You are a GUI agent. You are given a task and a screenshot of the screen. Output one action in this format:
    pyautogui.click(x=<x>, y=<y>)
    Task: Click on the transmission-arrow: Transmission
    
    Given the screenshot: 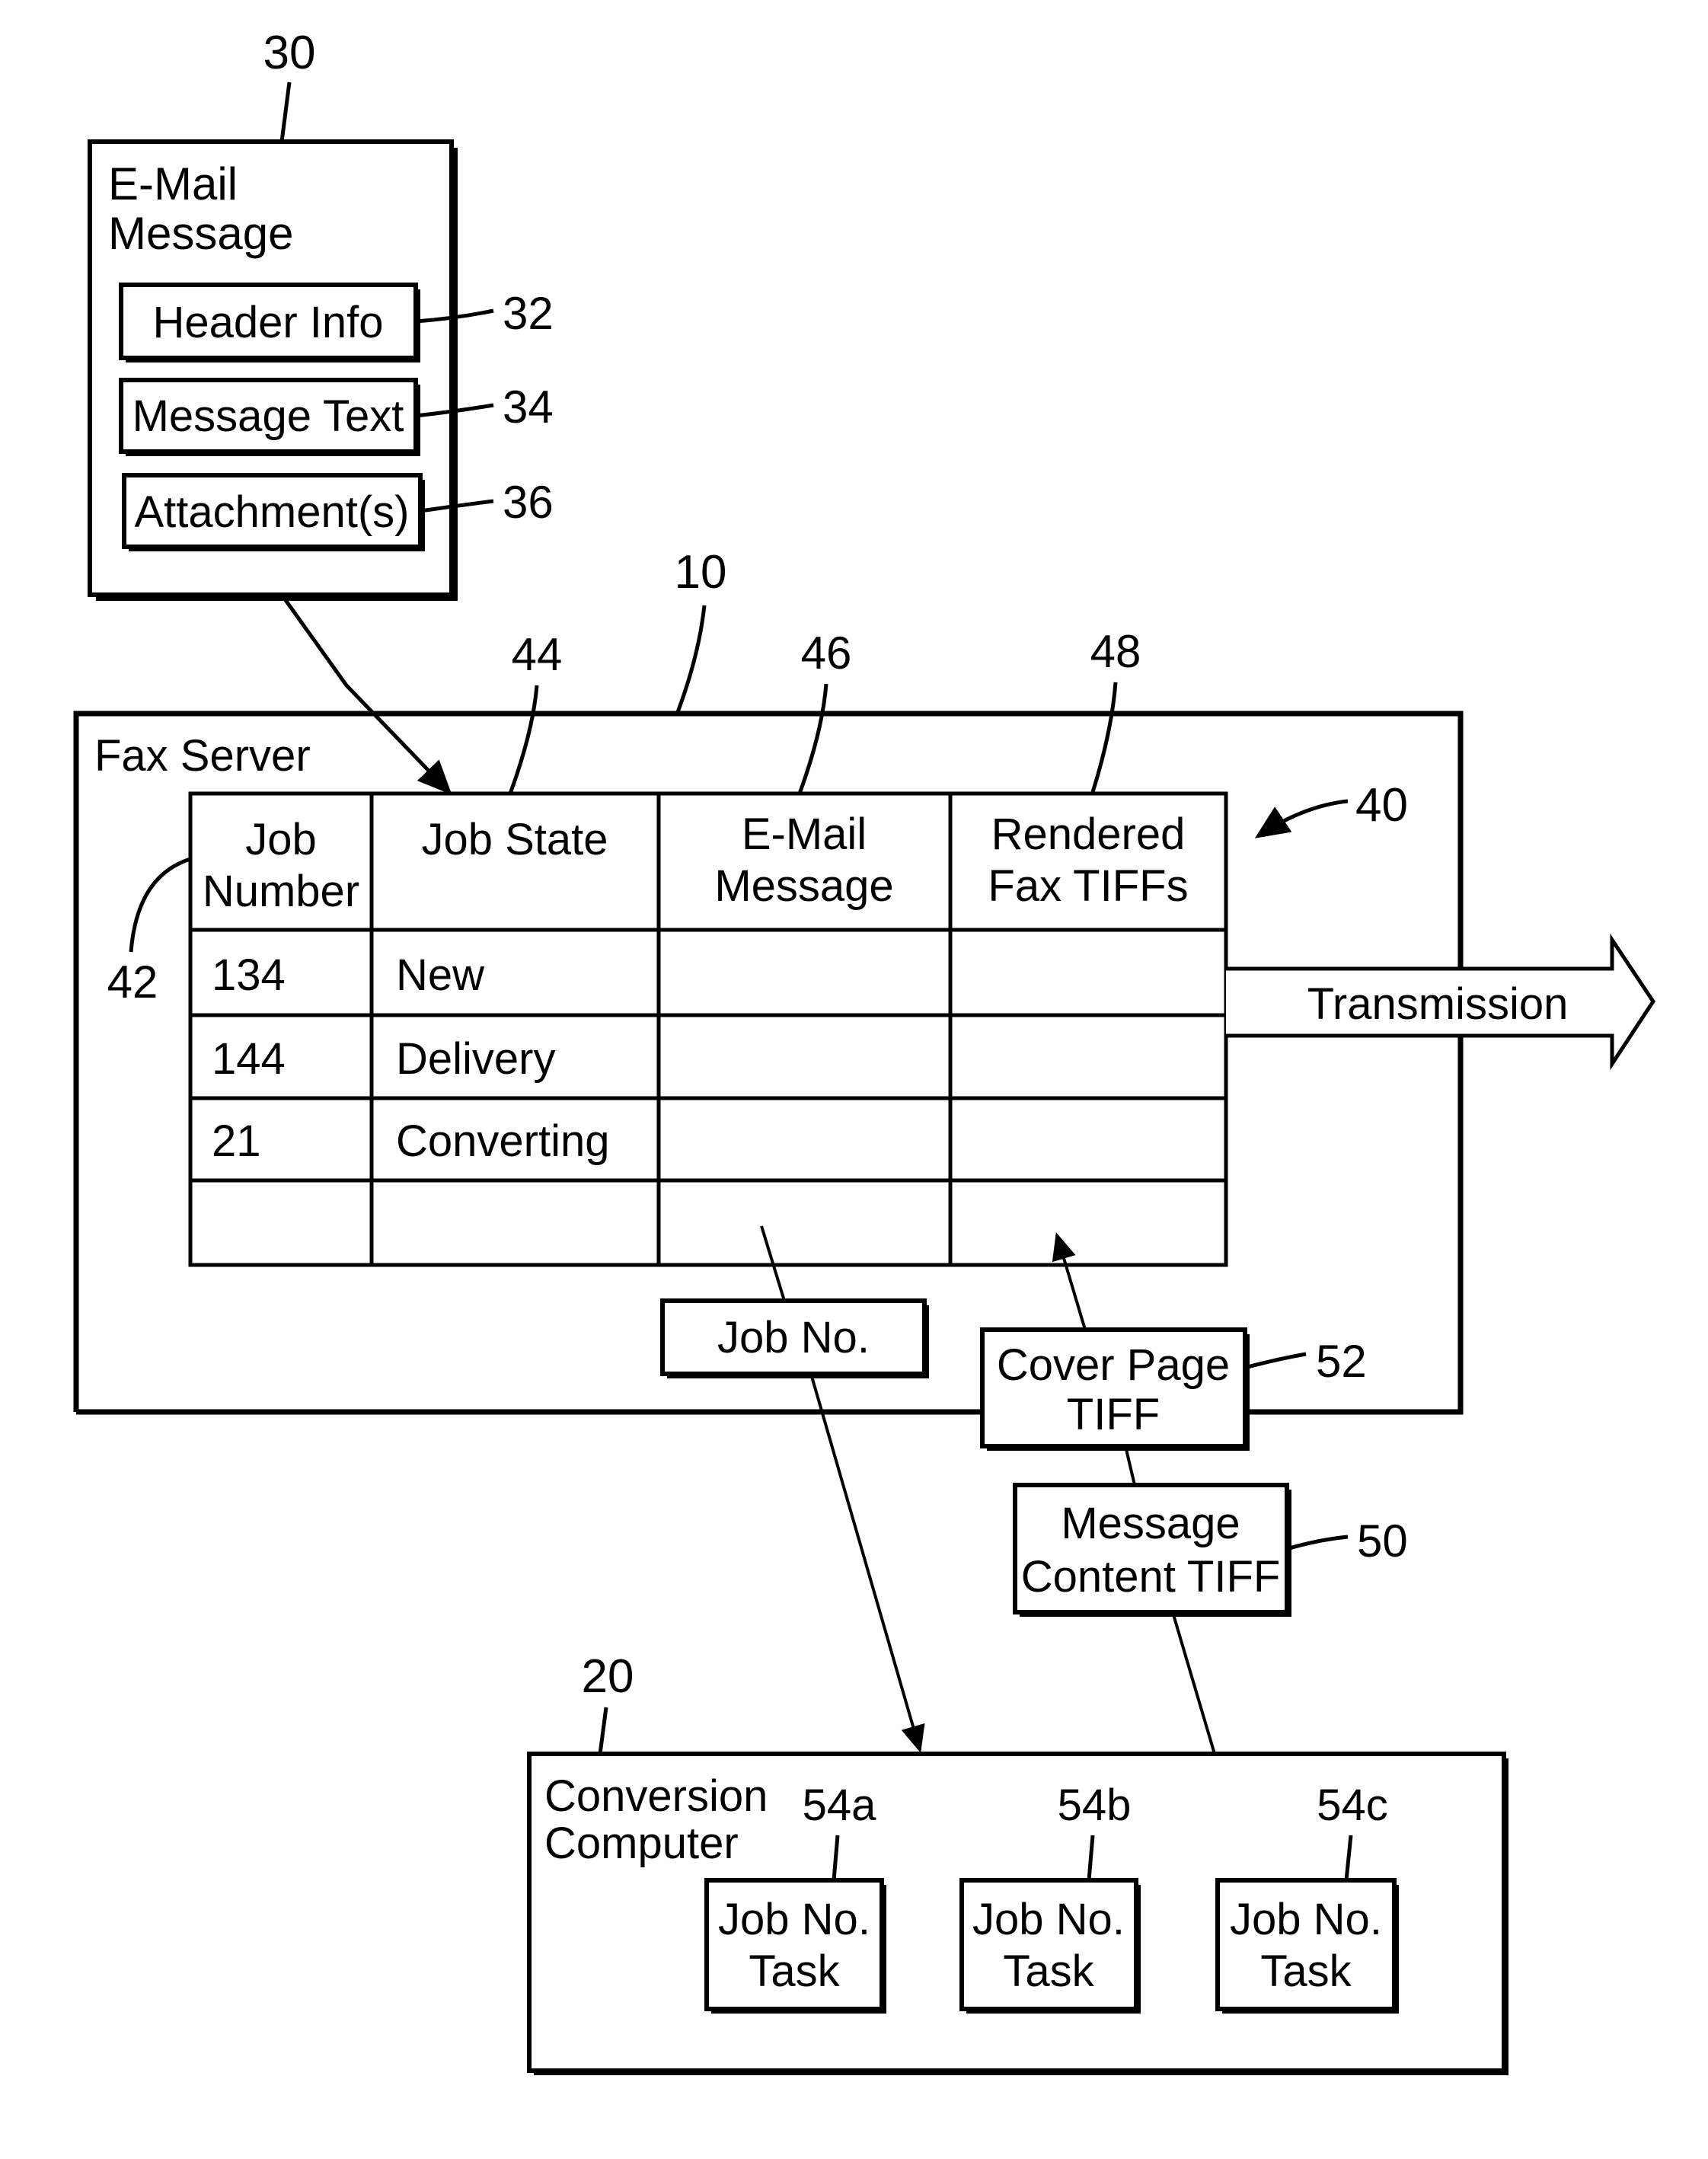 What is the action you would take?
    pyautogui.click(x=1440, y=1002)
    